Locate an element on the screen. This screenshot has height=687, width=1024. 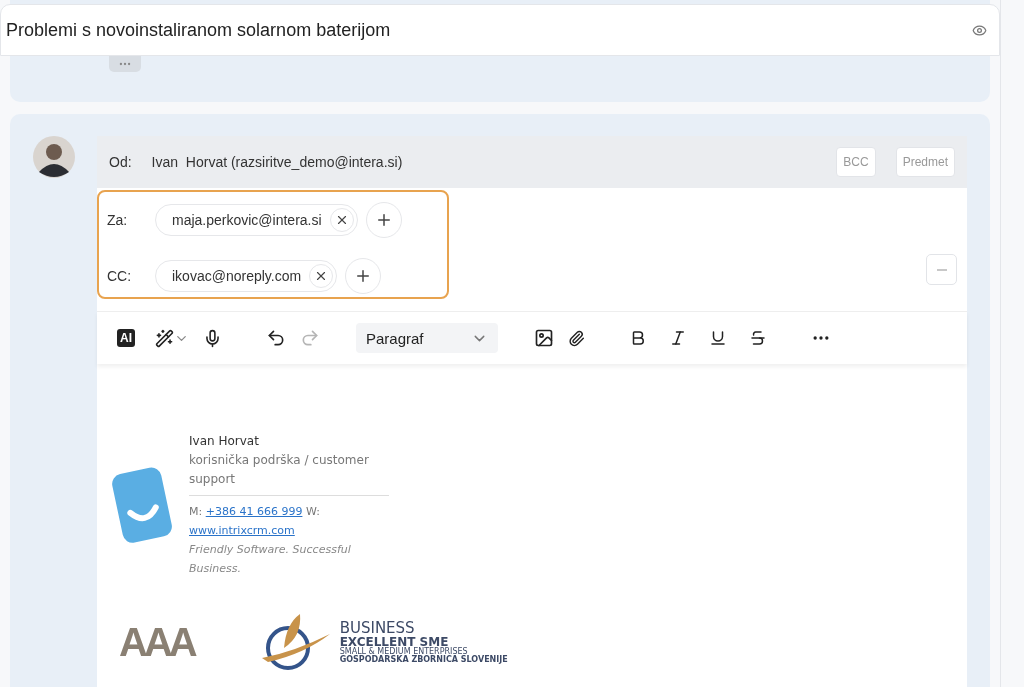
aaa-logo: AAA is located at coordinates (156, 642).